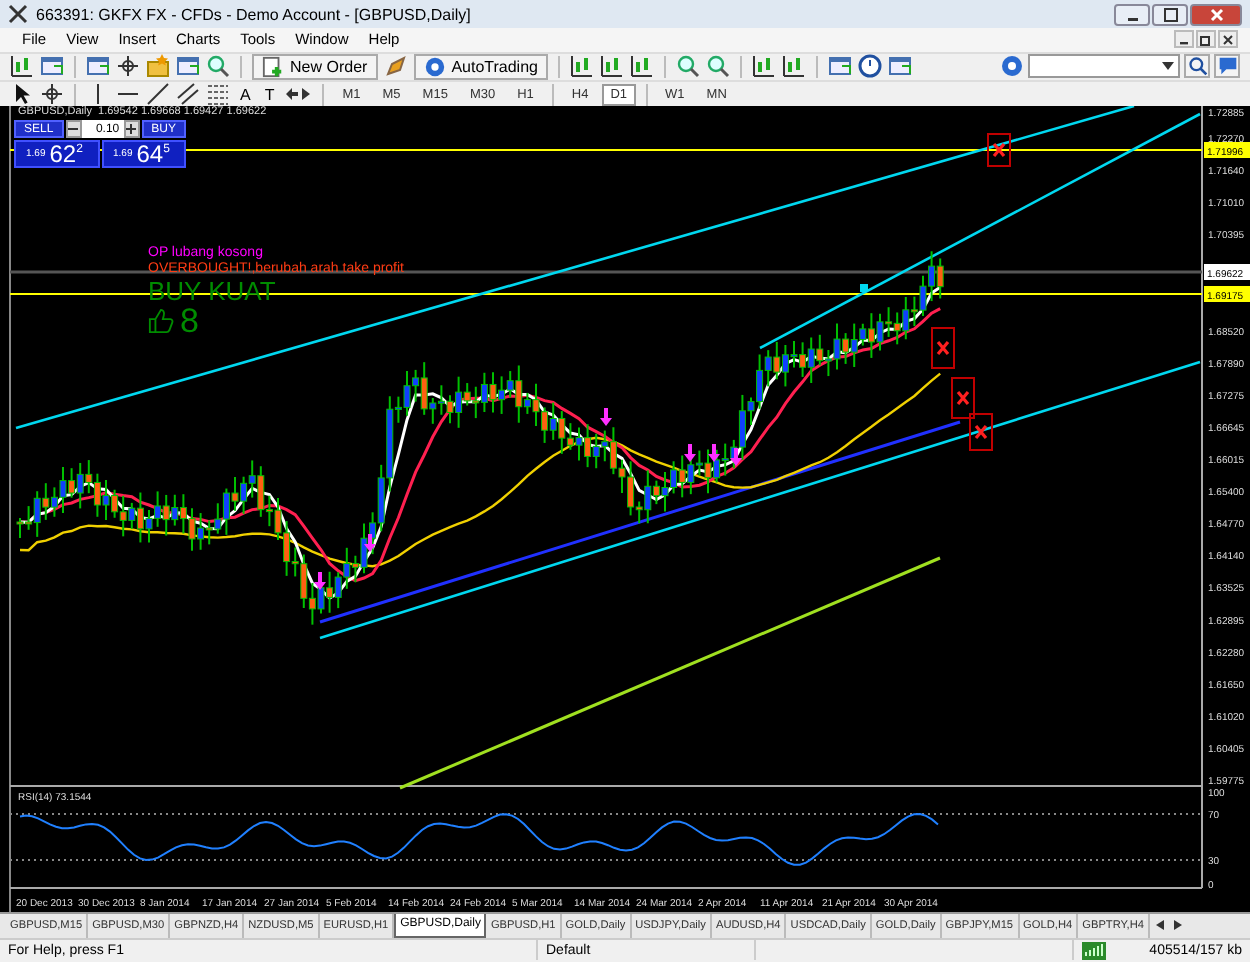  Describe the element at coordinates (245, 94) in the screenshot. I see `text-tool: A` at that location.